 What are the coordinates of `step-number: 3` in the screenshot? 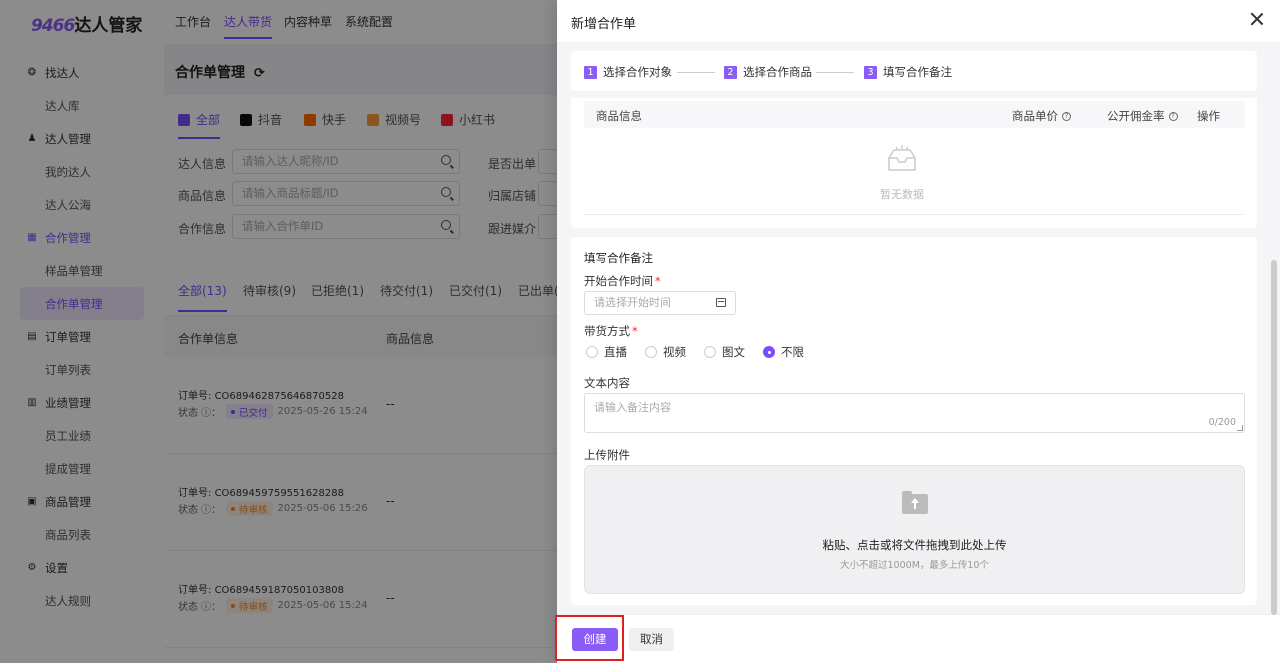 It's located at (870, 72).